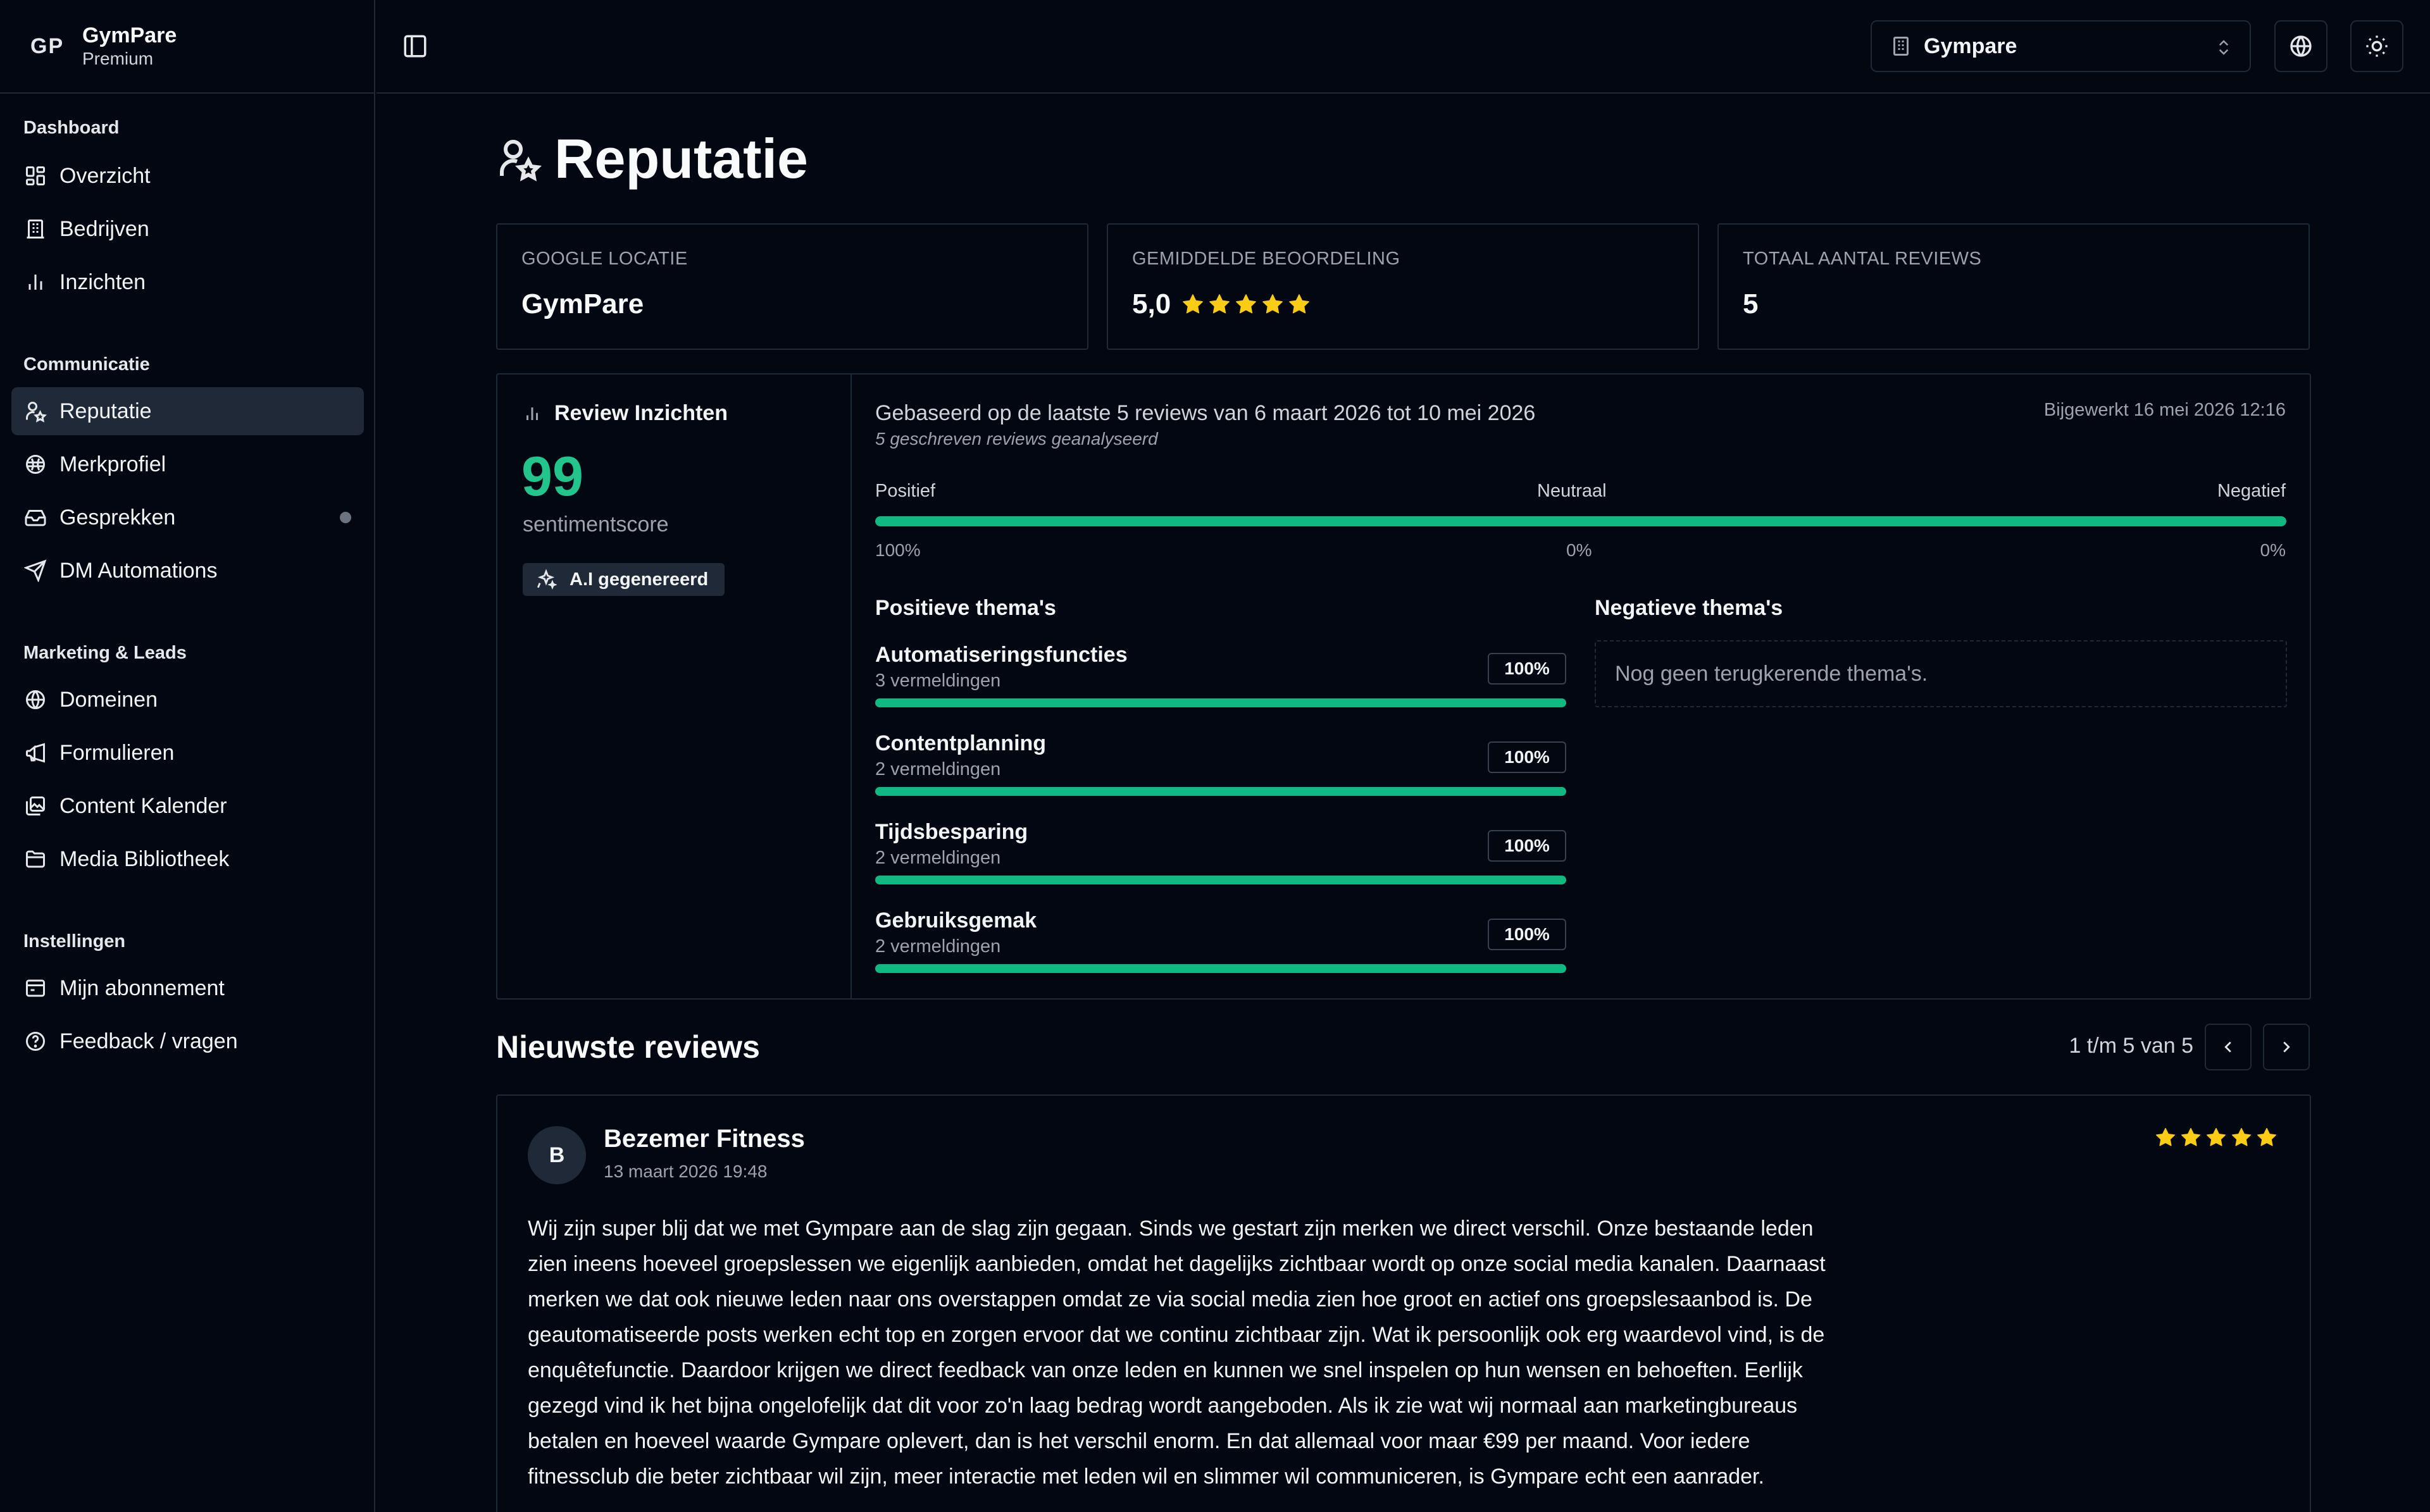 This screenshot has width=2430, height=1512. I want to click on page-title-text: Reputatie, so click(681, 158).